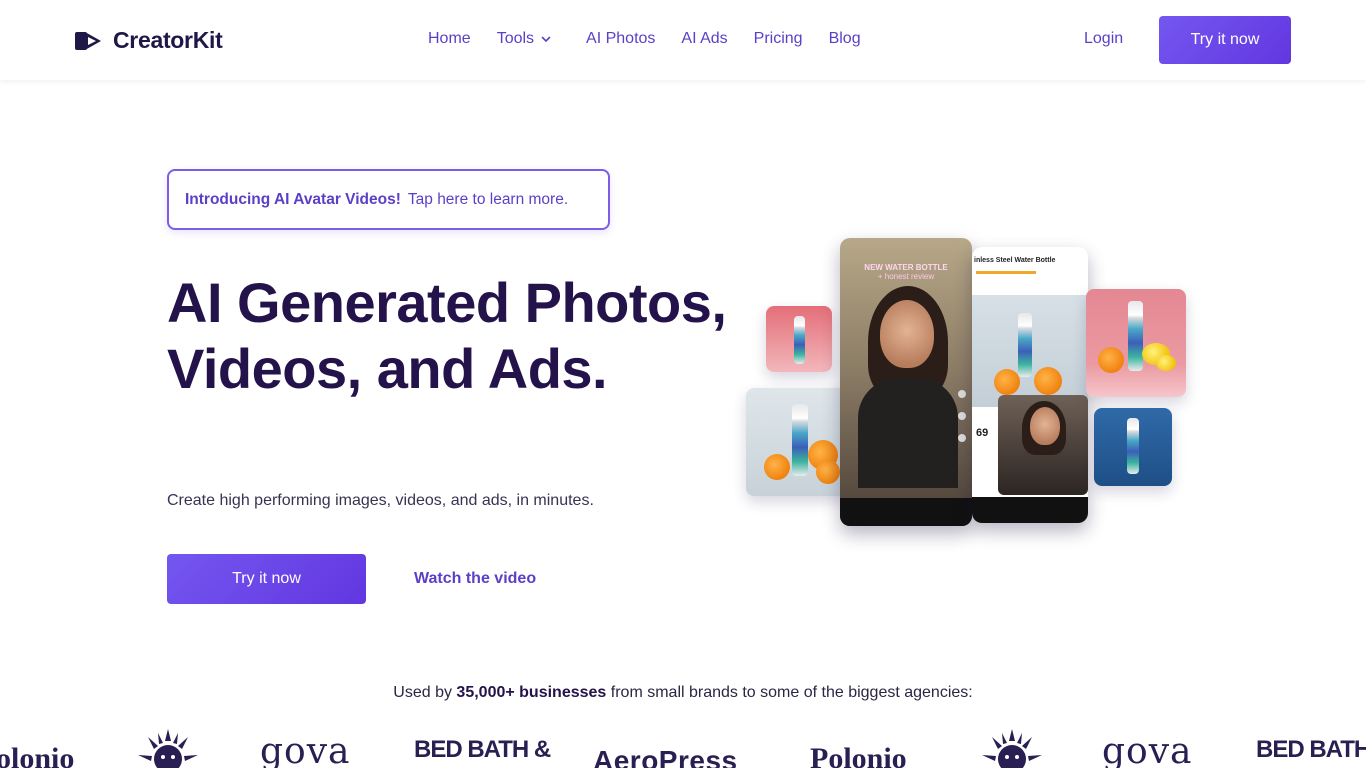 The image size is (1366, 768). I want to click on pink-bottle-tile, so click(799, 339).